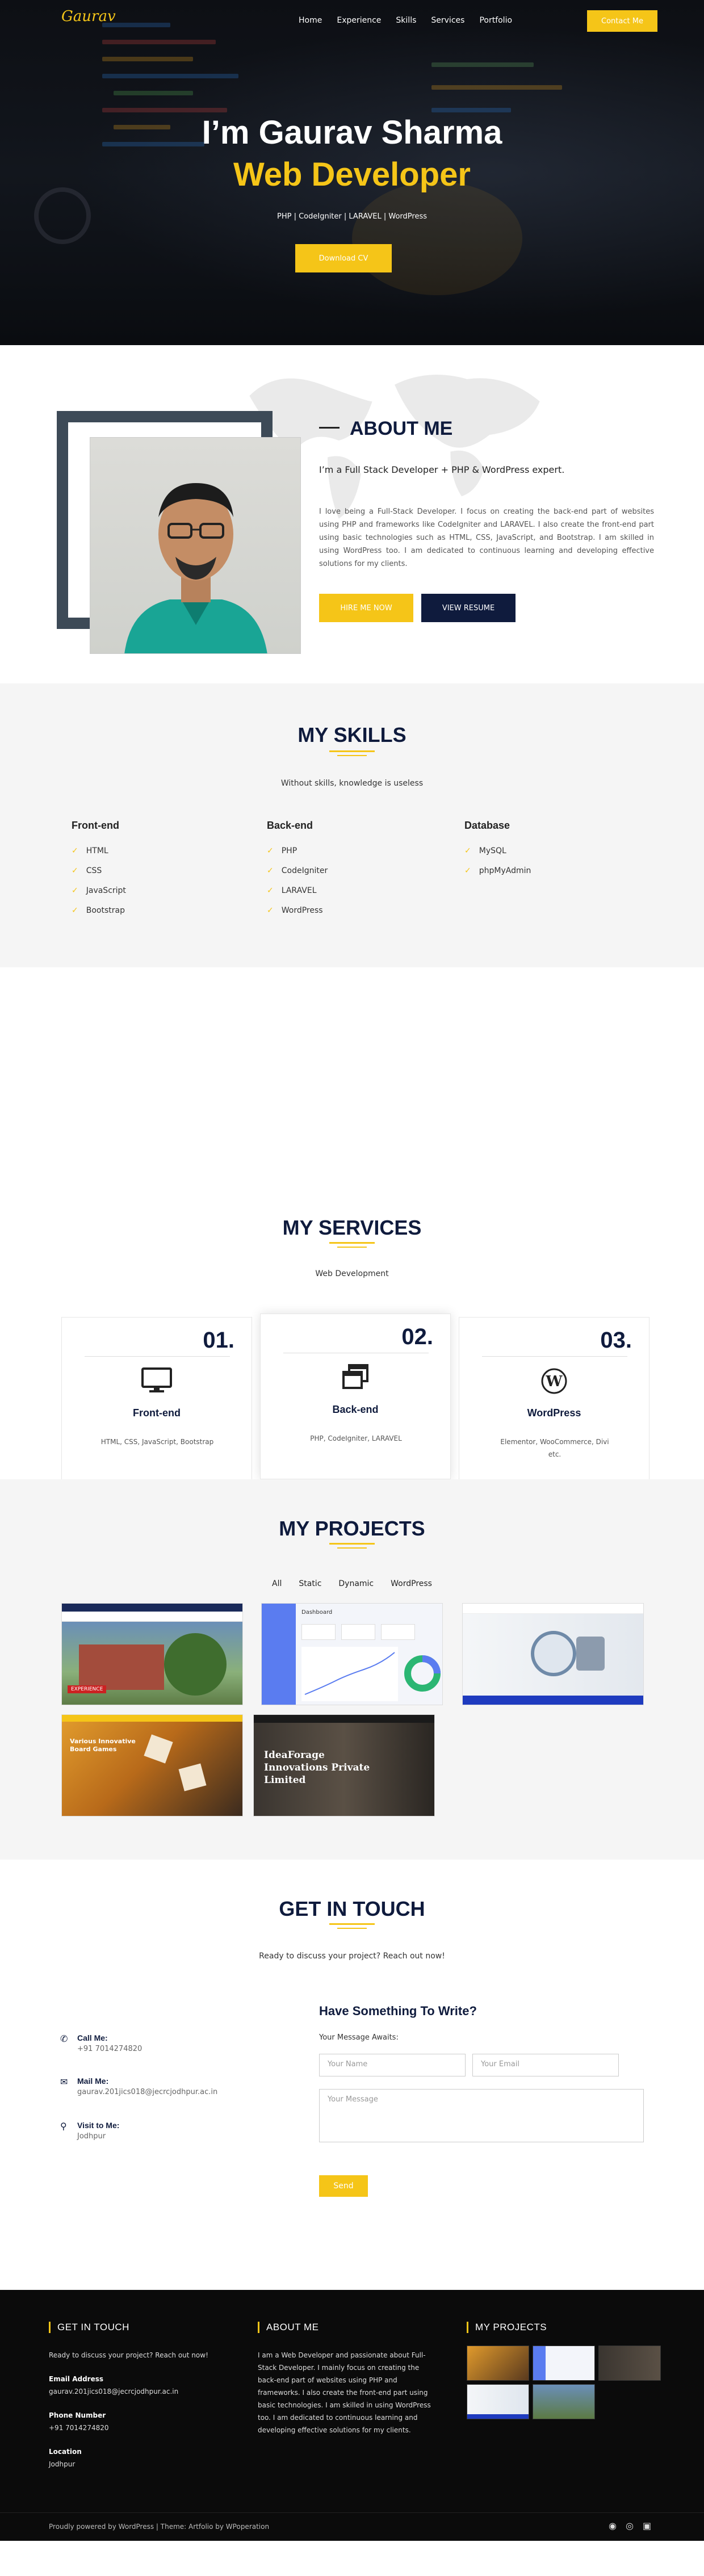  What do you see at coordinates (352, 735) in the screenshot?
I see `skills-title: MY SKILLS` at bounding box center [352, 735].